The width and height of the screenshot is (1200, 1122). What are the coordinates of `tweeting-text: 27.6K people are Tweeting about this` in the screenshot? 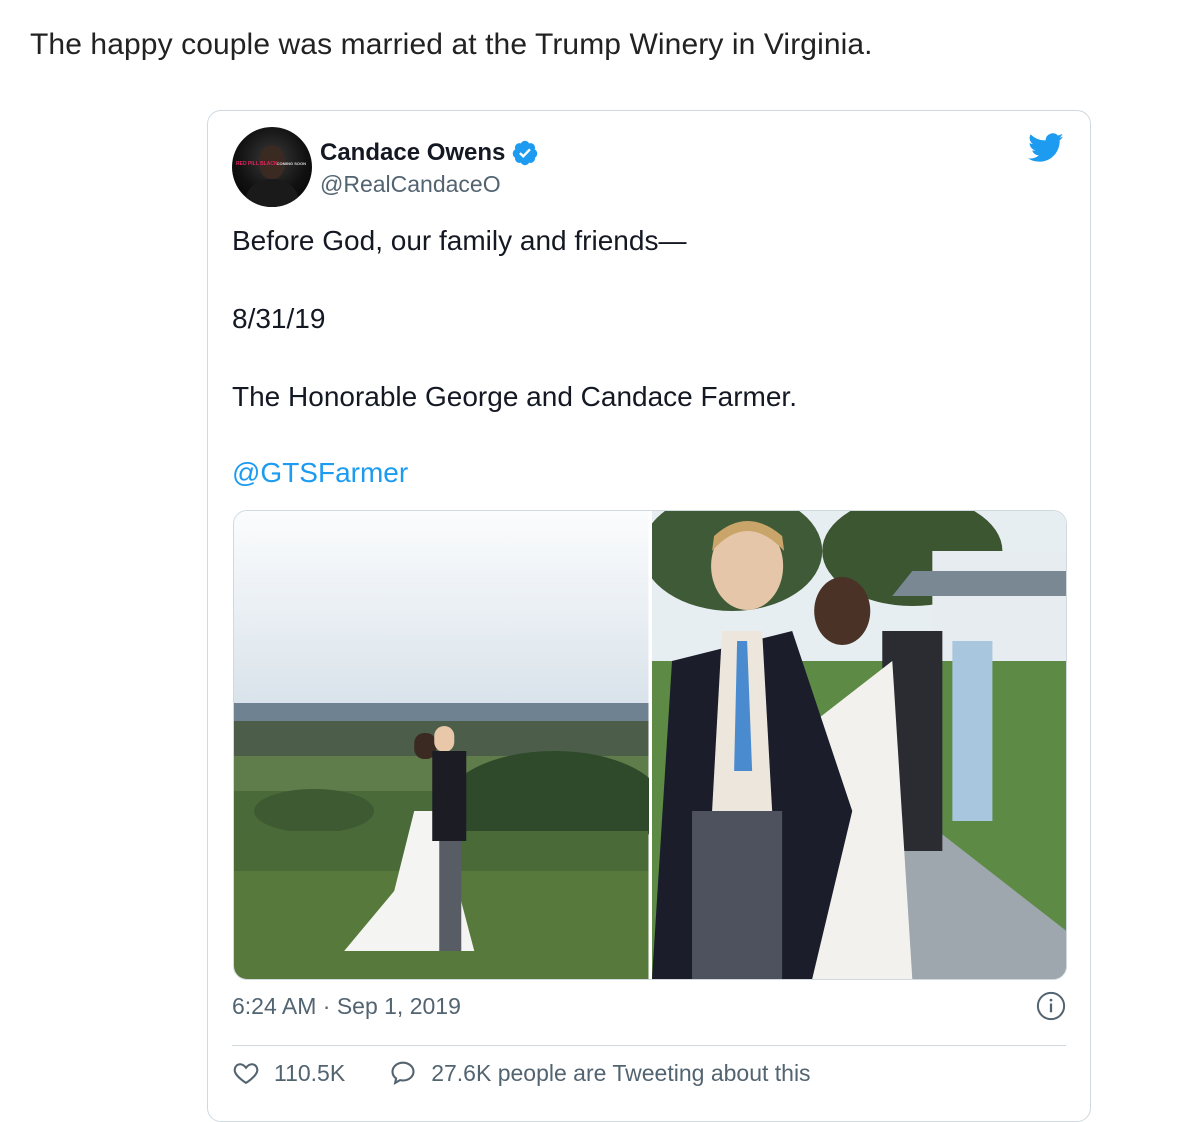 It's located at (621, 1072).